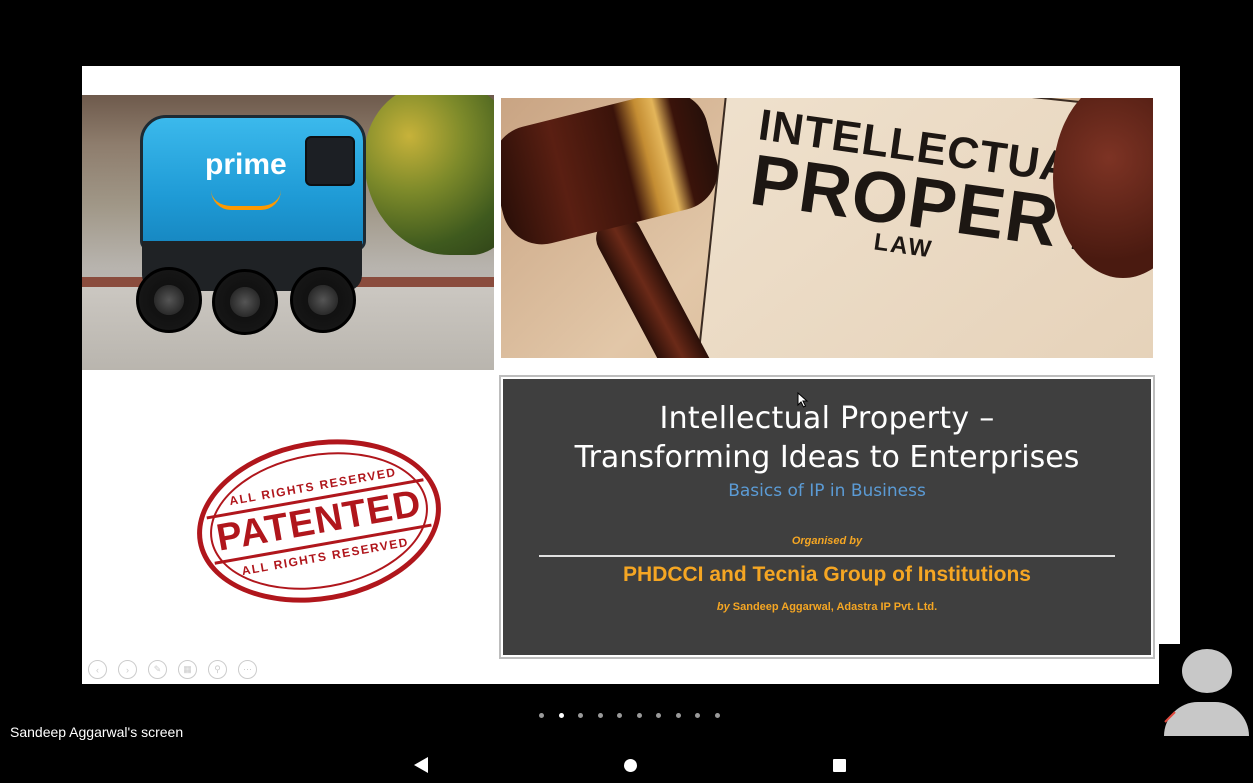  What do you see at coordinates (723, 607) in the screenshot?
I see `byline-prefix: by` at bounding box center [723, 607].